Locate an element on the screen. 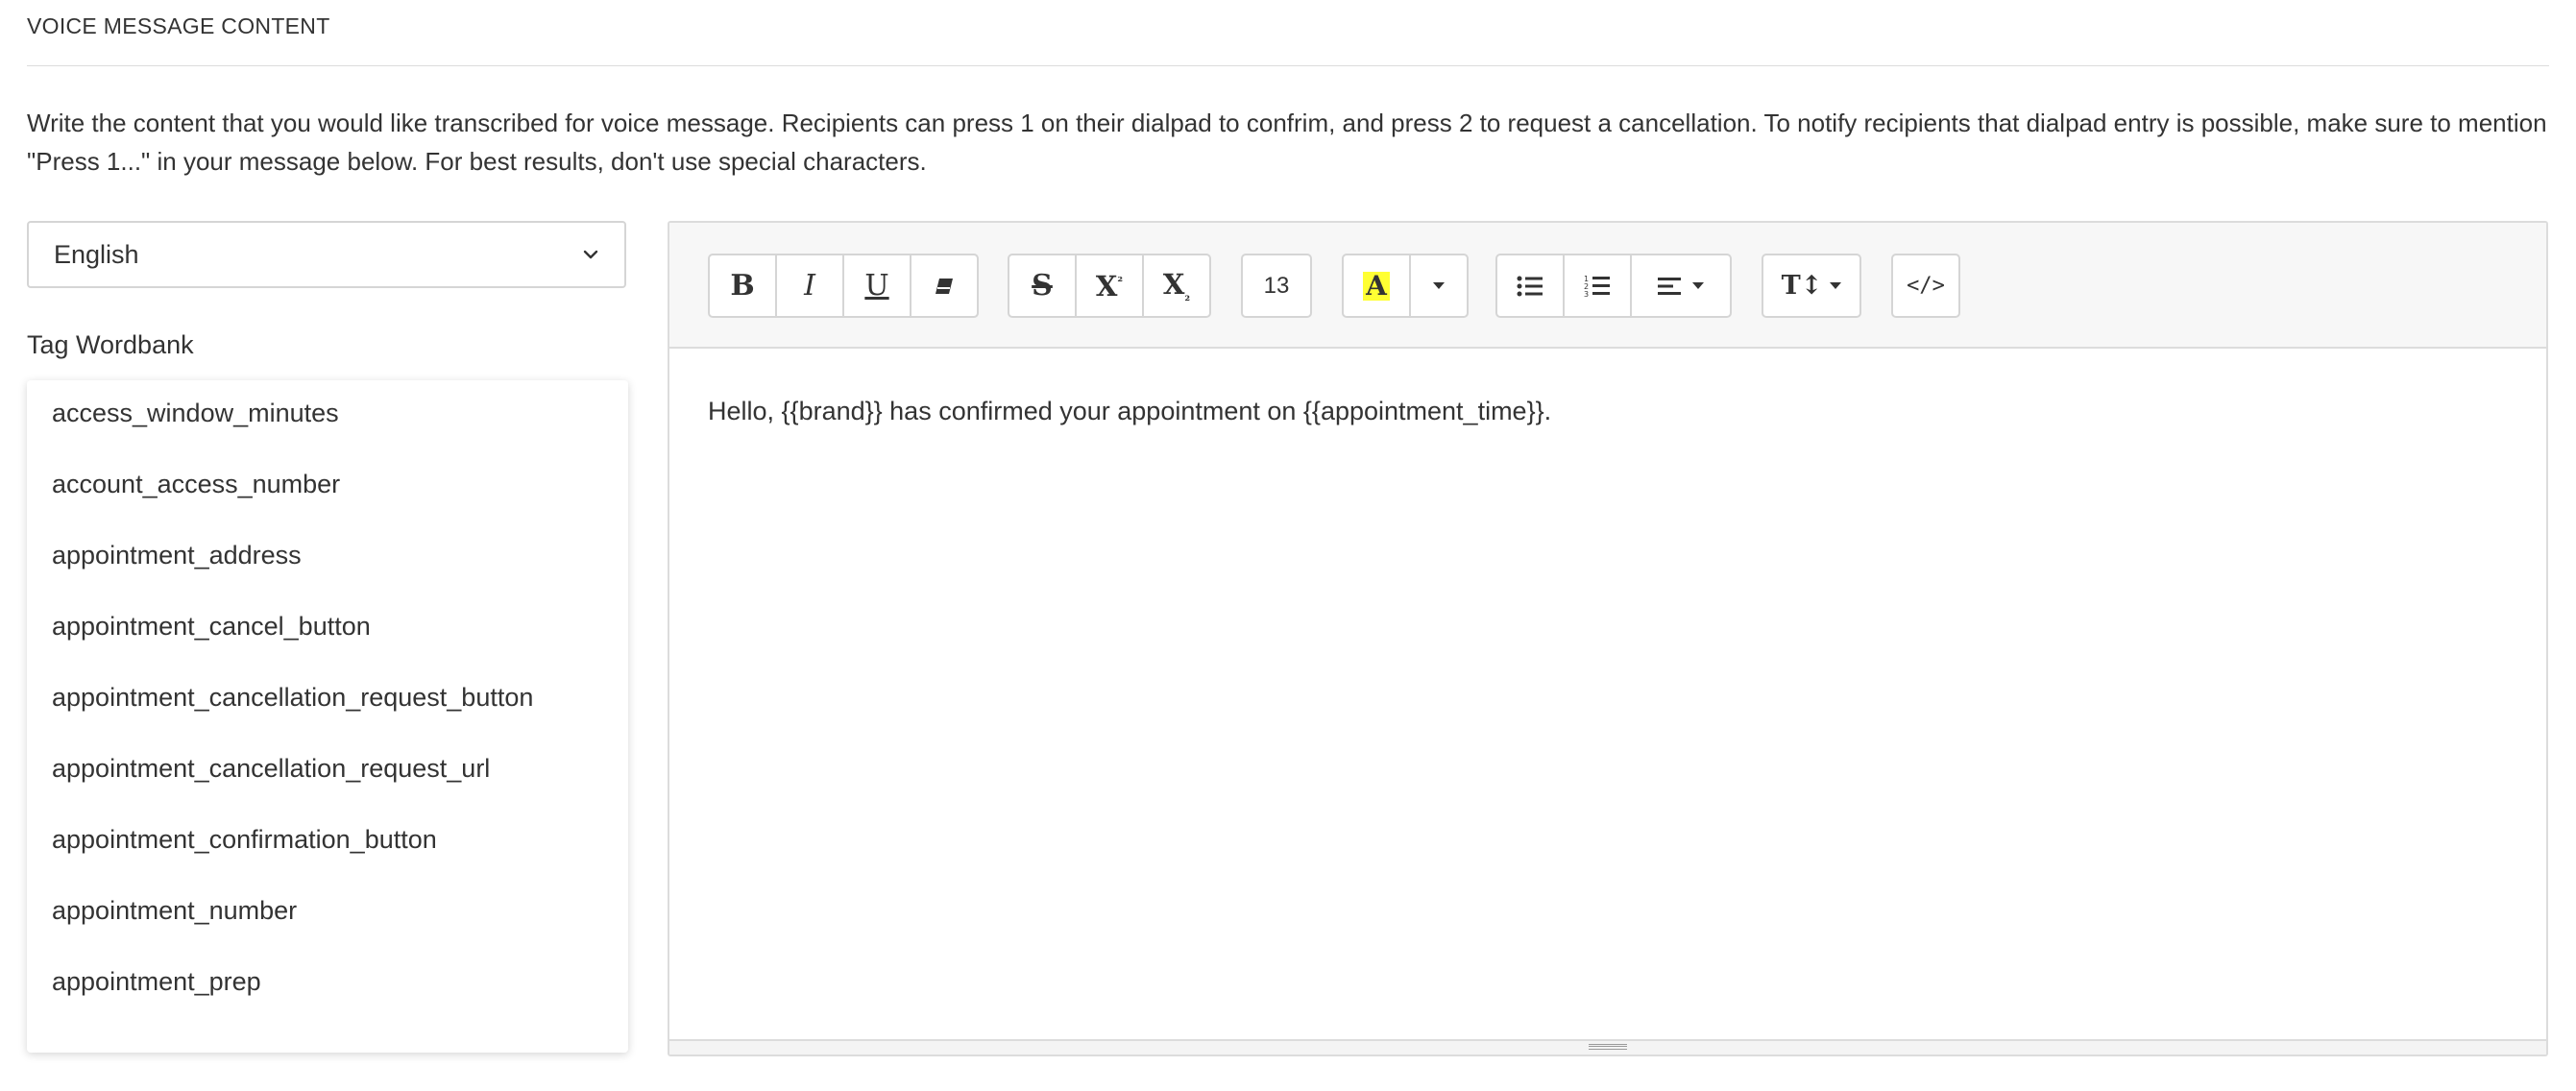 The height and width of the screenshot is (1091, 2576). subscript-icon: X₂ is located at coordinates (1176, 285).